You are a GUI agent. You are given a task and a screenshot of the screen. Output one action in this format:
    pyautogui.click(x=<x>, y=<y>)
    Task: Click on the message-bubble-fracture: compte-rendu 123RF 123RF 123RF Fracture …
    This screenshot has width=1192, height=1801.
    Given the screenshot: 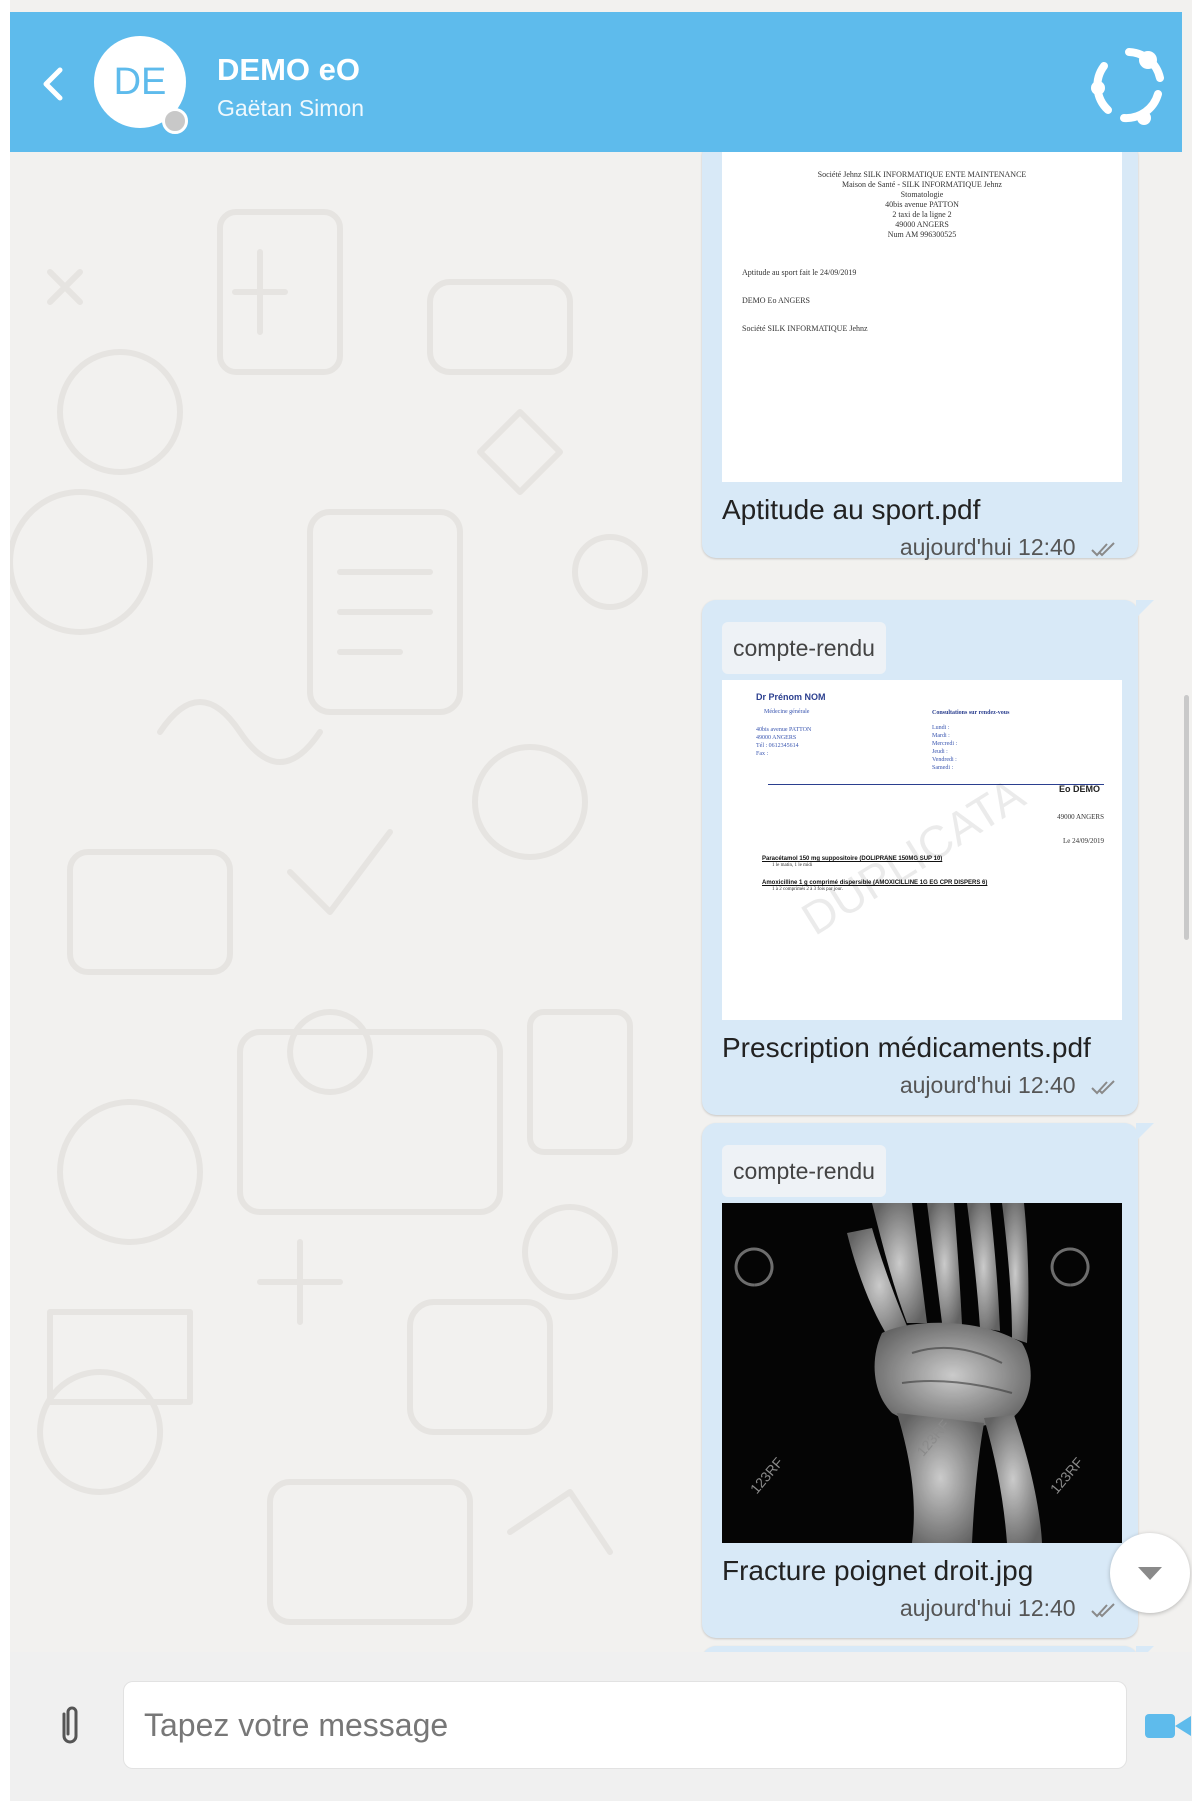 What is the action you would take?
    pyautogui.click(x=928, y=1380)
    